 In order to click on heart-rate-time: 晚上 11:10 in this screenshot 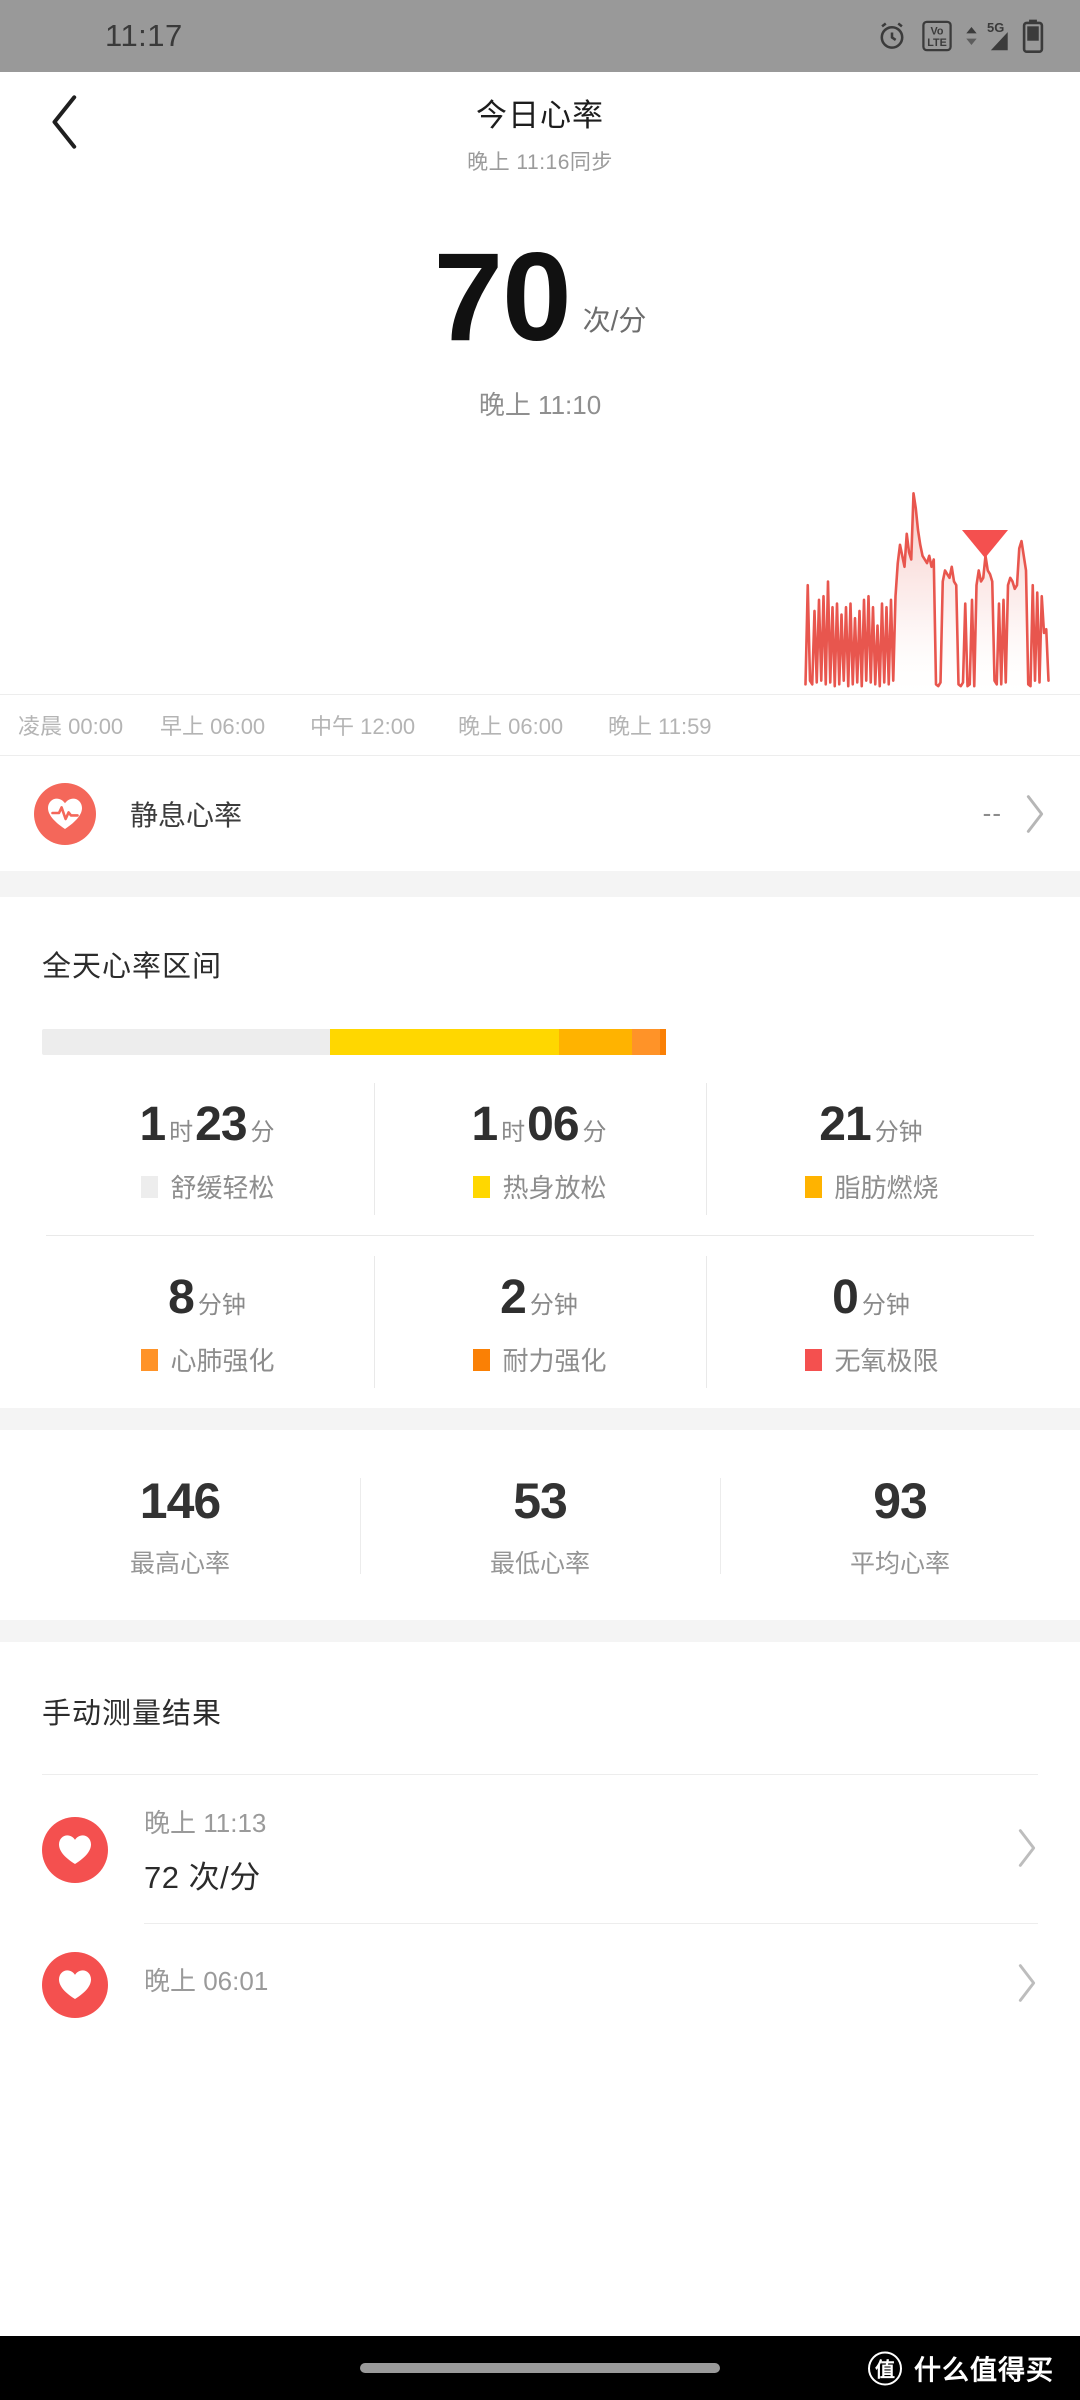, I will do `click(540, 405)`.